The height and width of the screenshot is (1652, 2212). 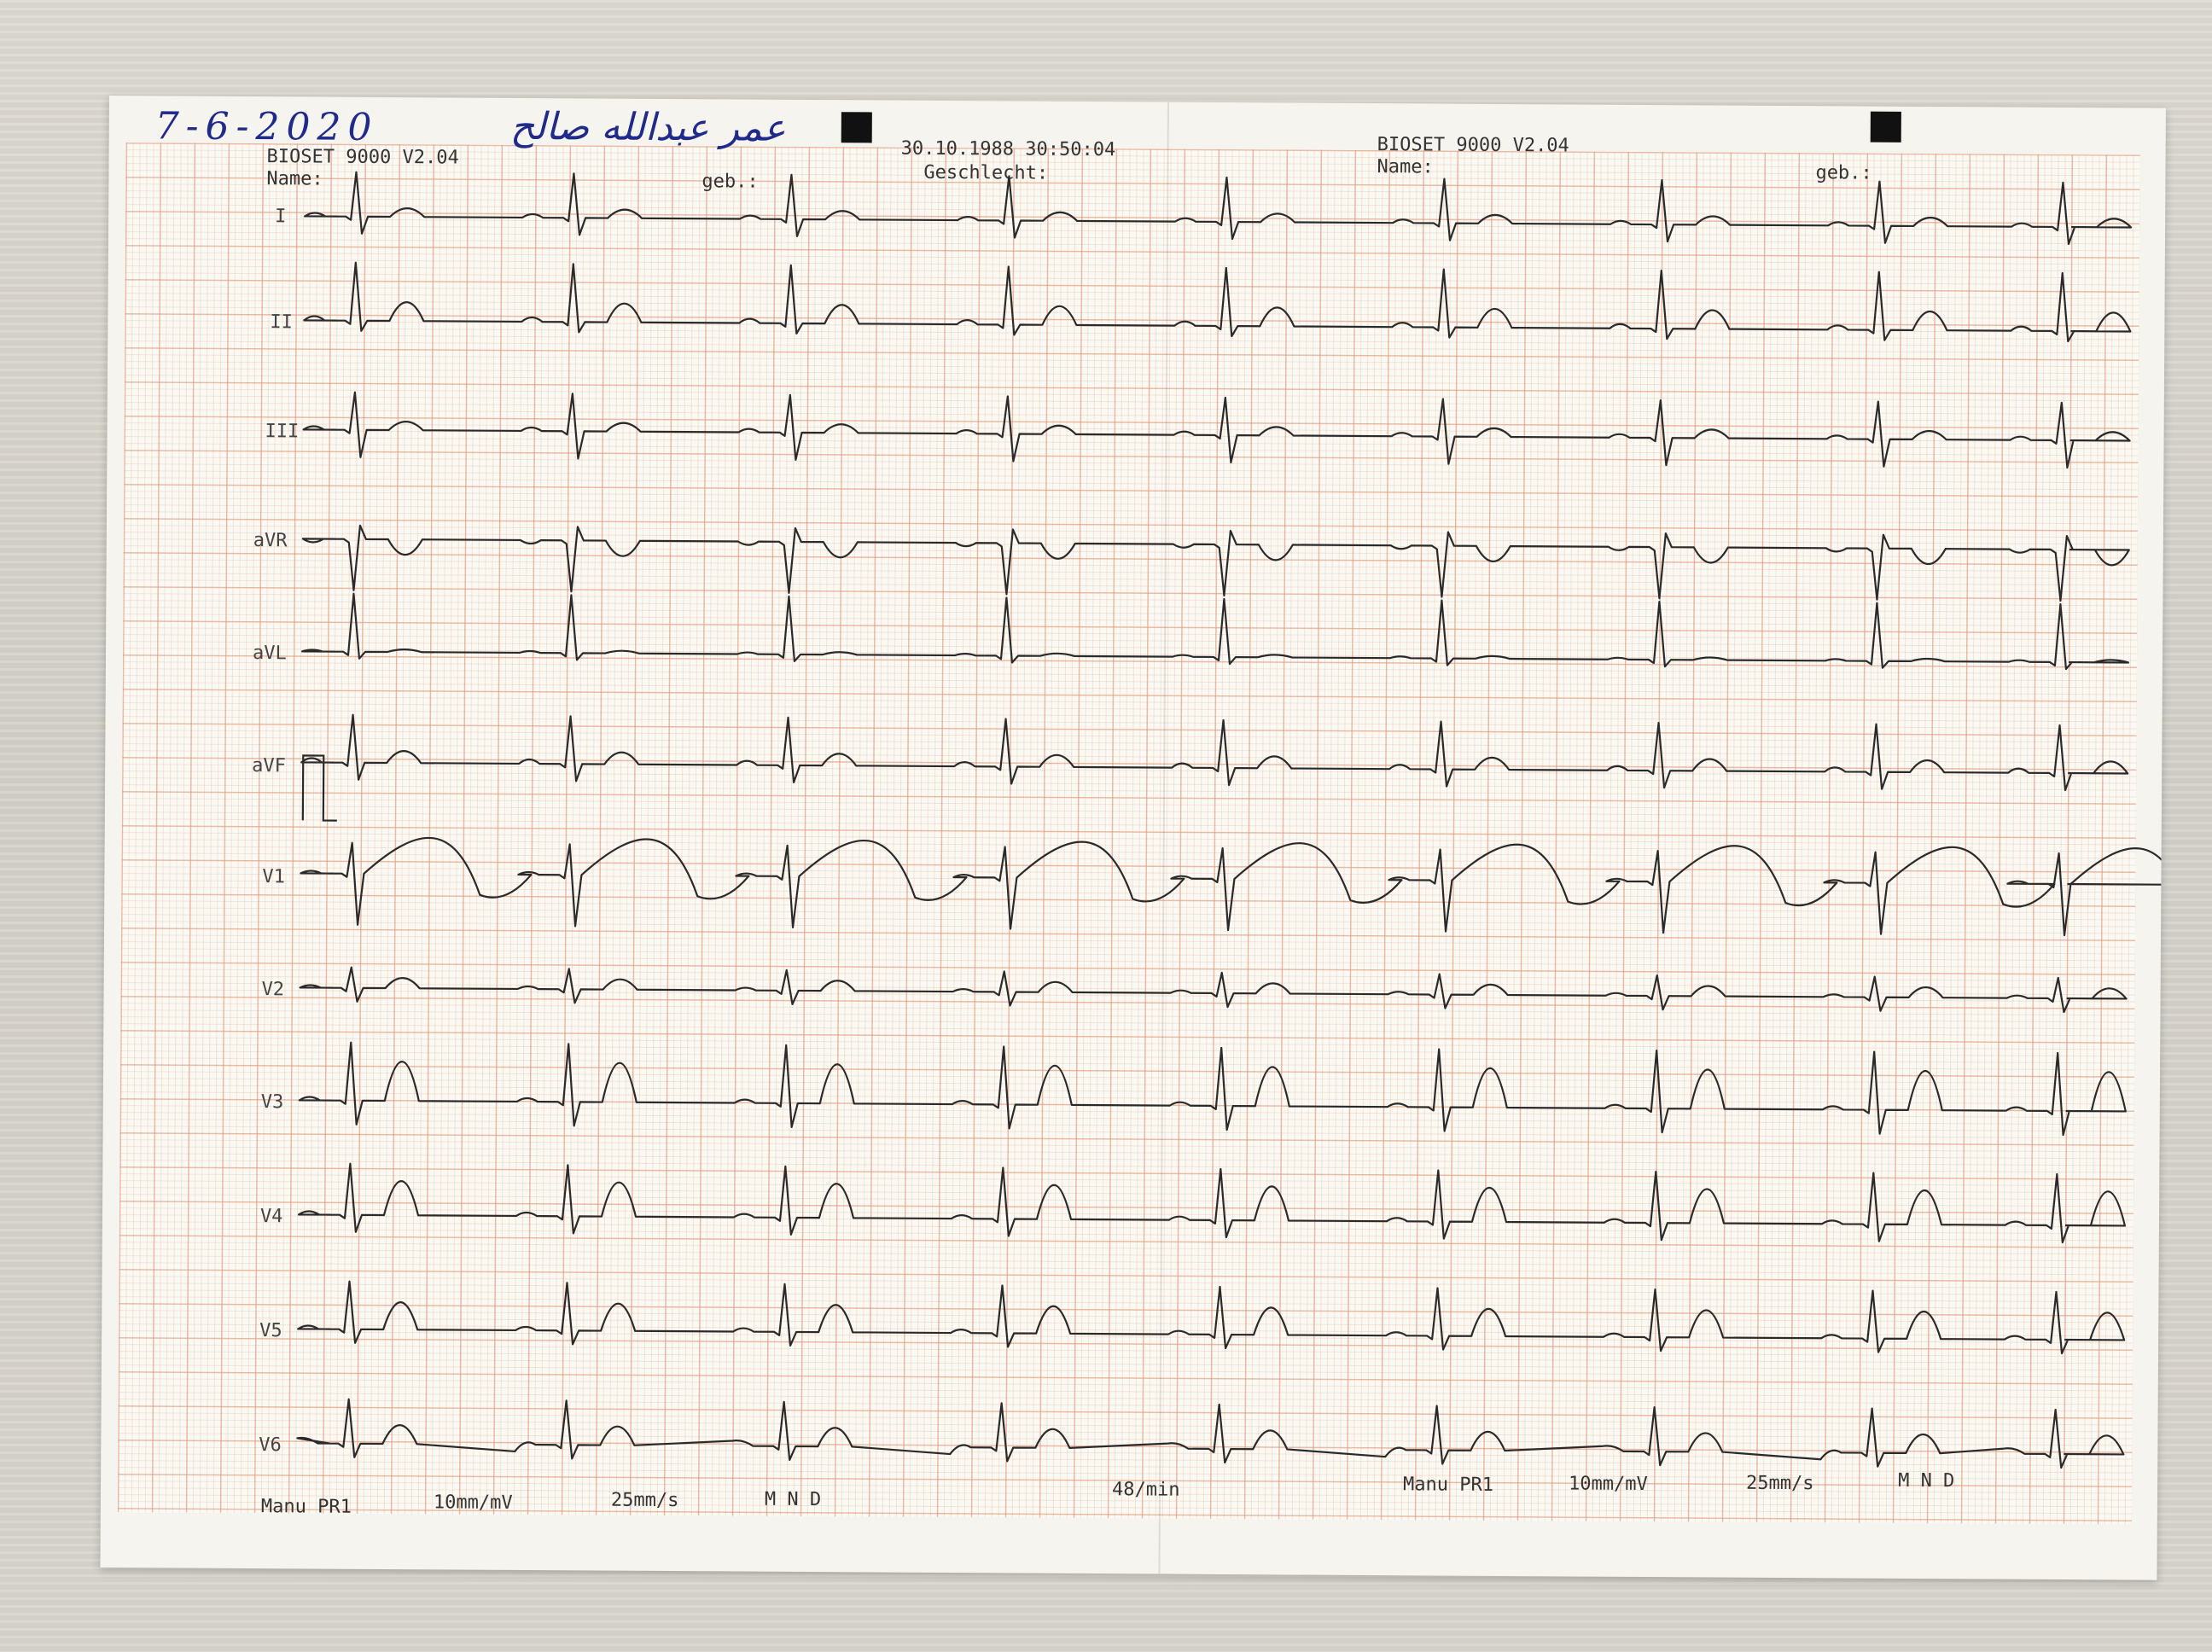 What do you see at coordinates (1926, 1480) in the screenshot?
I see `filters-label-right: M N D` at bounding box center [1926, 1480].